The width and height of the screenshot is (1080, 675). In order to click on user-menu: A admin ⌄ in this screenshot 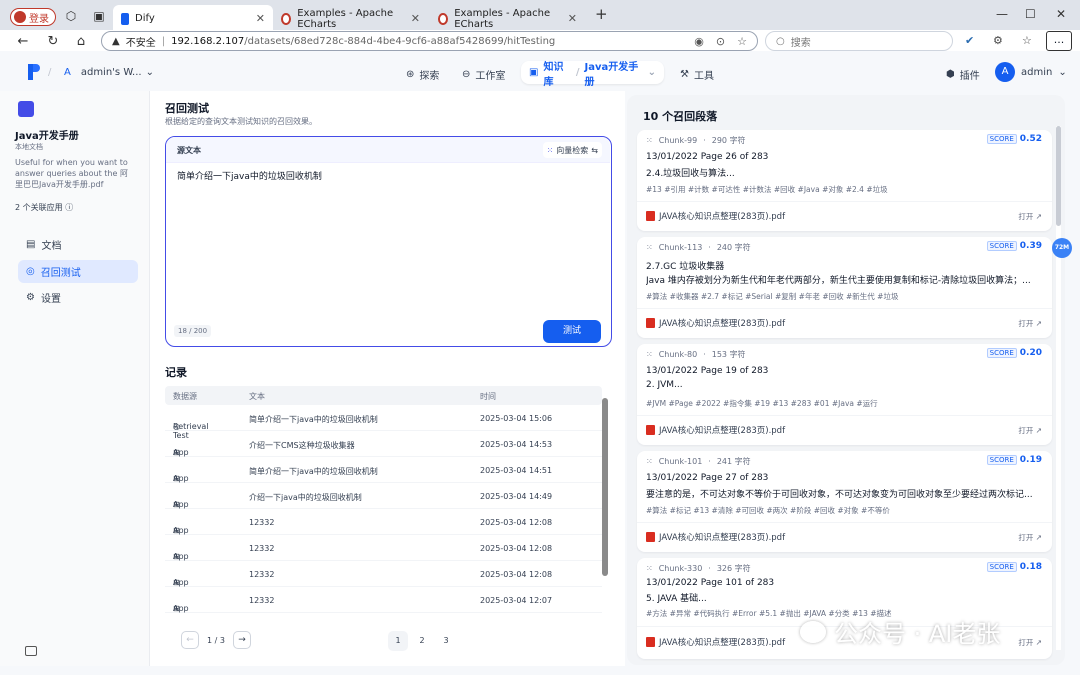, I will do `click(1031, 72)`.